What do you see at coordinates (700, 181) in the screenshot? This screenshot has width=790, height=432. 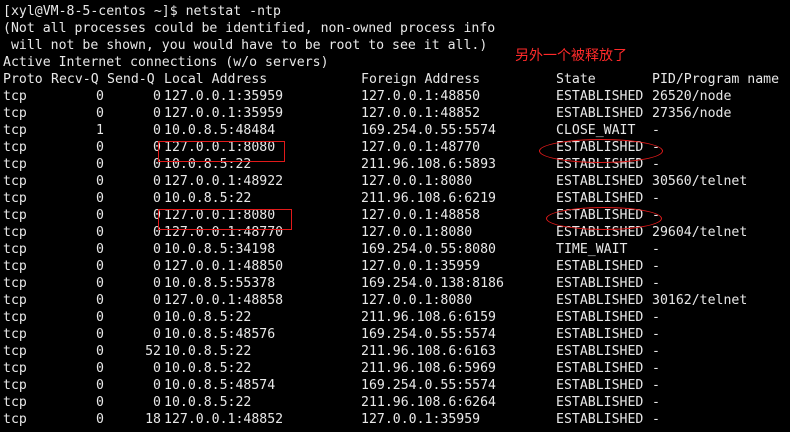 I see `cell-pid-program: 30560/telnet` at bounding box center [700, 181].